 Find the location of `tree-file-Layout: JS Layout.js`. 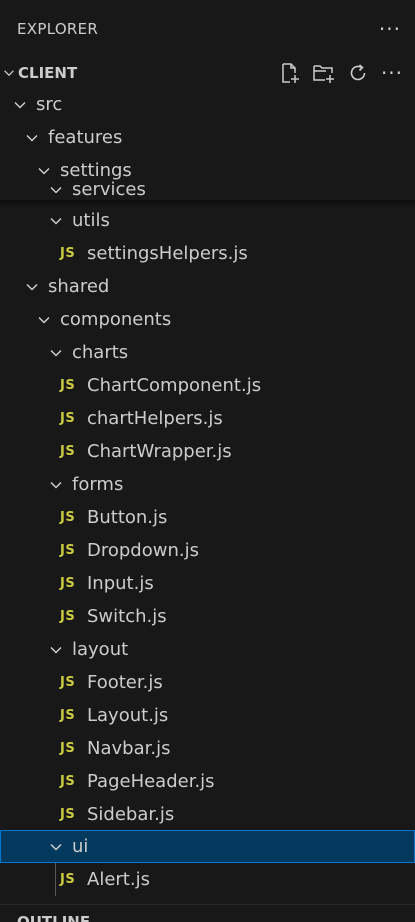

tree-file-Layout: JS Layout.js is located at coordinates (207, 715).